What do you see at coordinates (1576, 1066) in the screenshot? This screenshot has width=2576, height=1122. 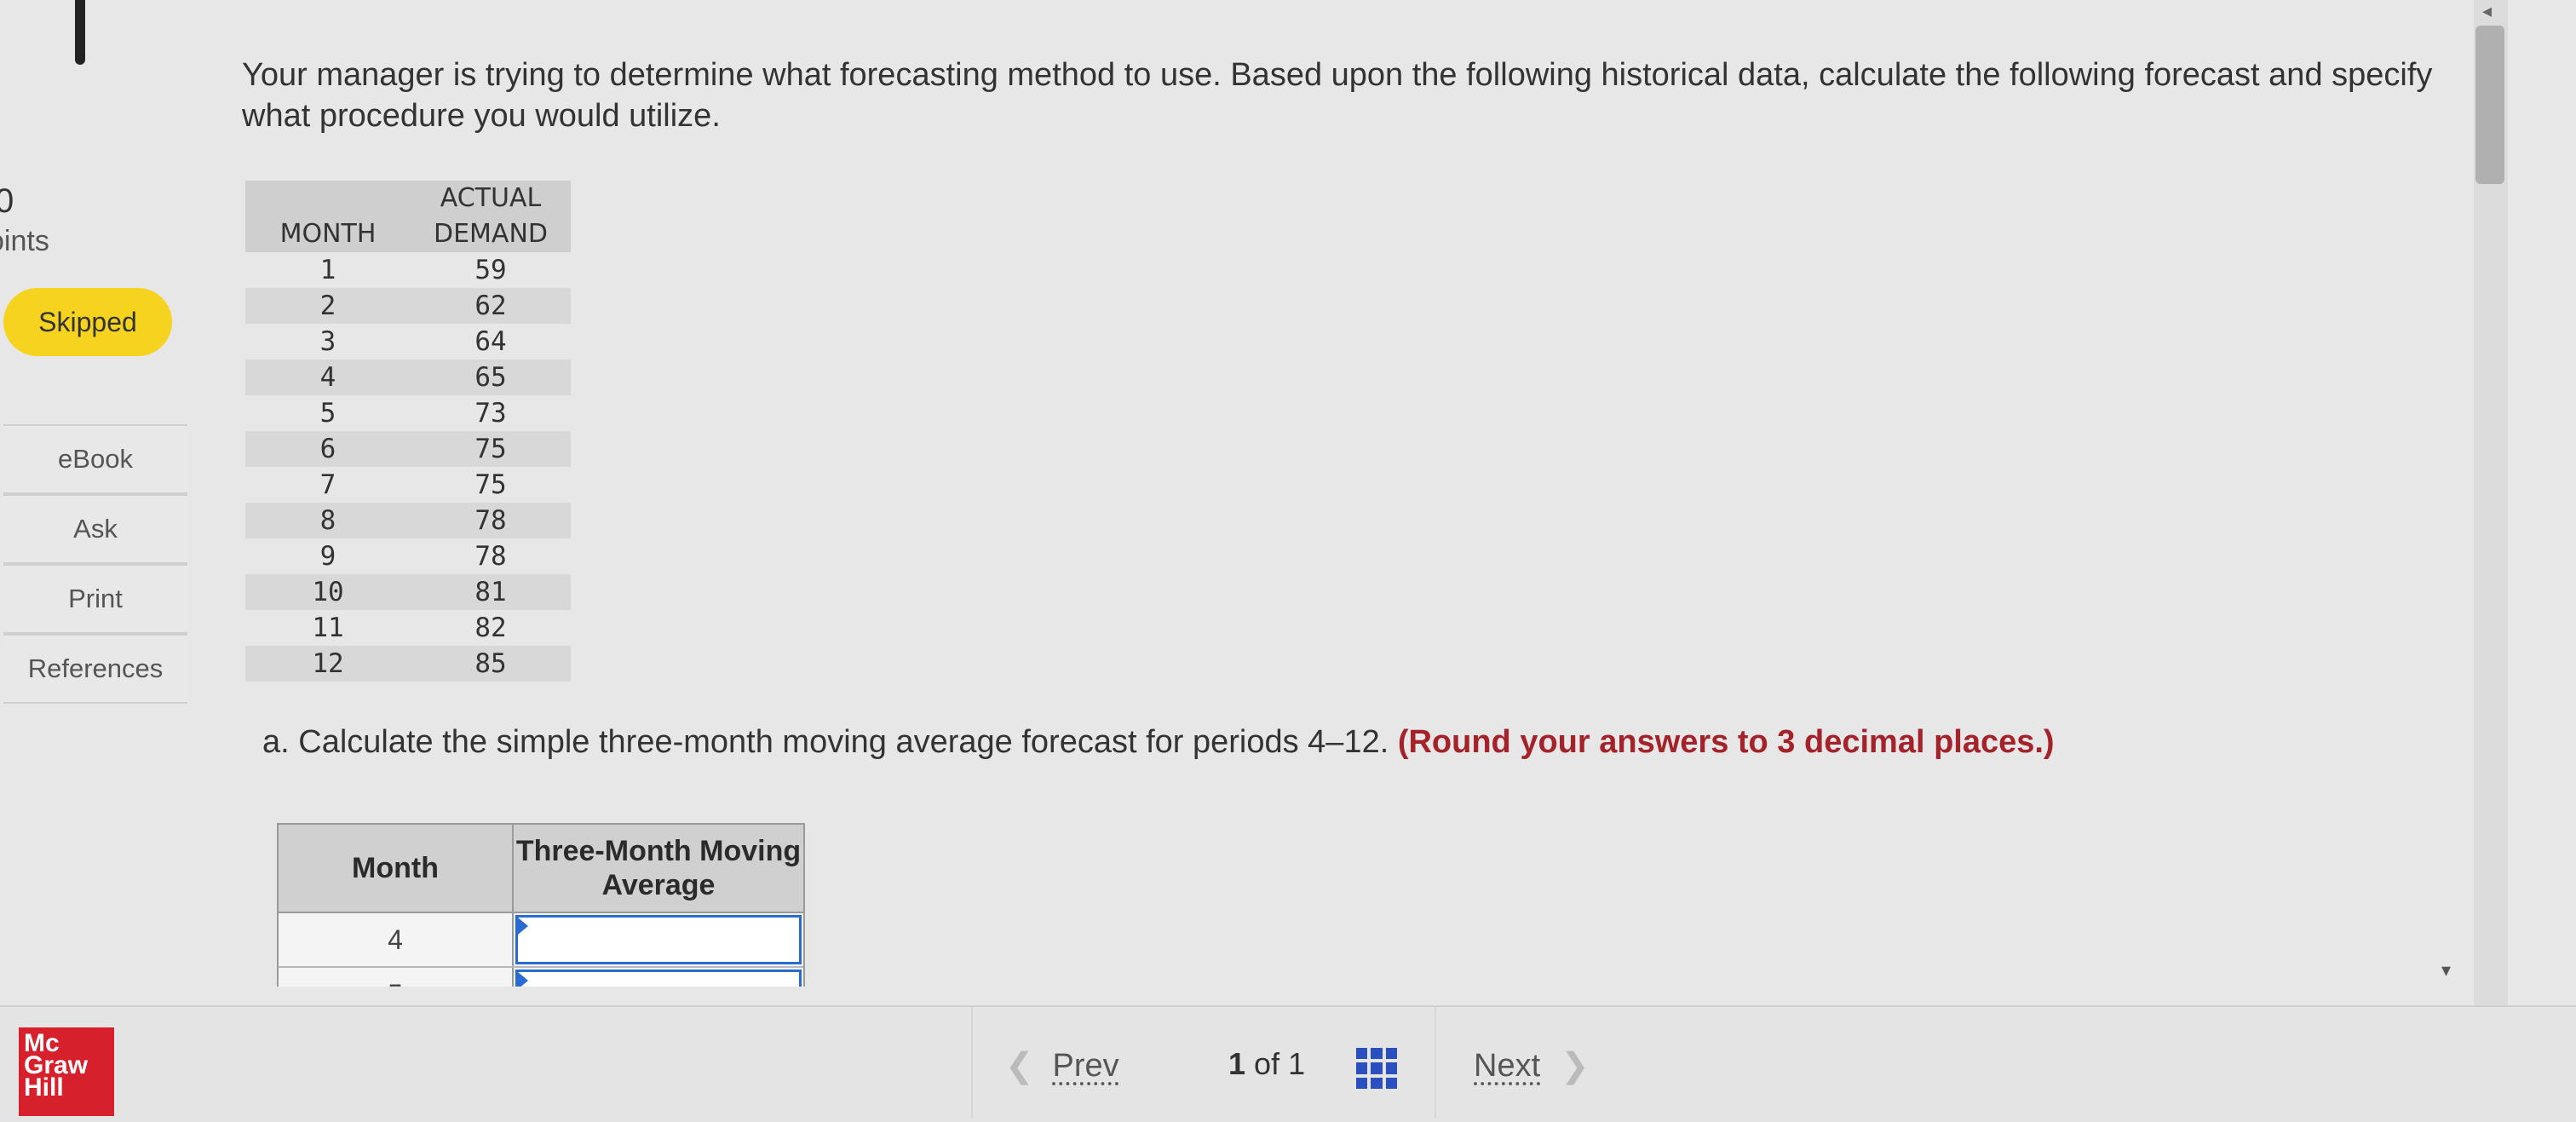 I see `chevron-right-icon: ❯` at bounding box center [1576, 1066].